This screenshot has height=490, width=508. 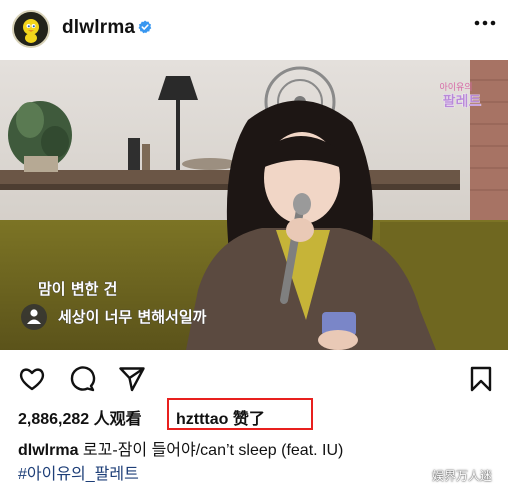 I want to click on svg-text: 아이유의, so click(x=455, y=87).